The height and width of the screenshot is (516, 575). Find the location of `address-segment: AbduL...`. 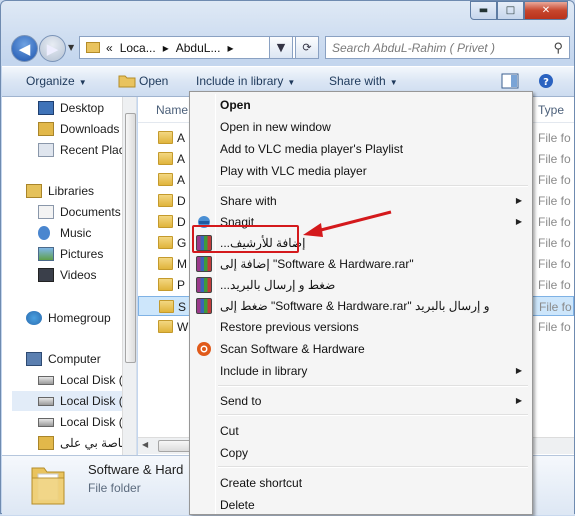

address-segment: AbduL... is located at coordinates (198, 48).